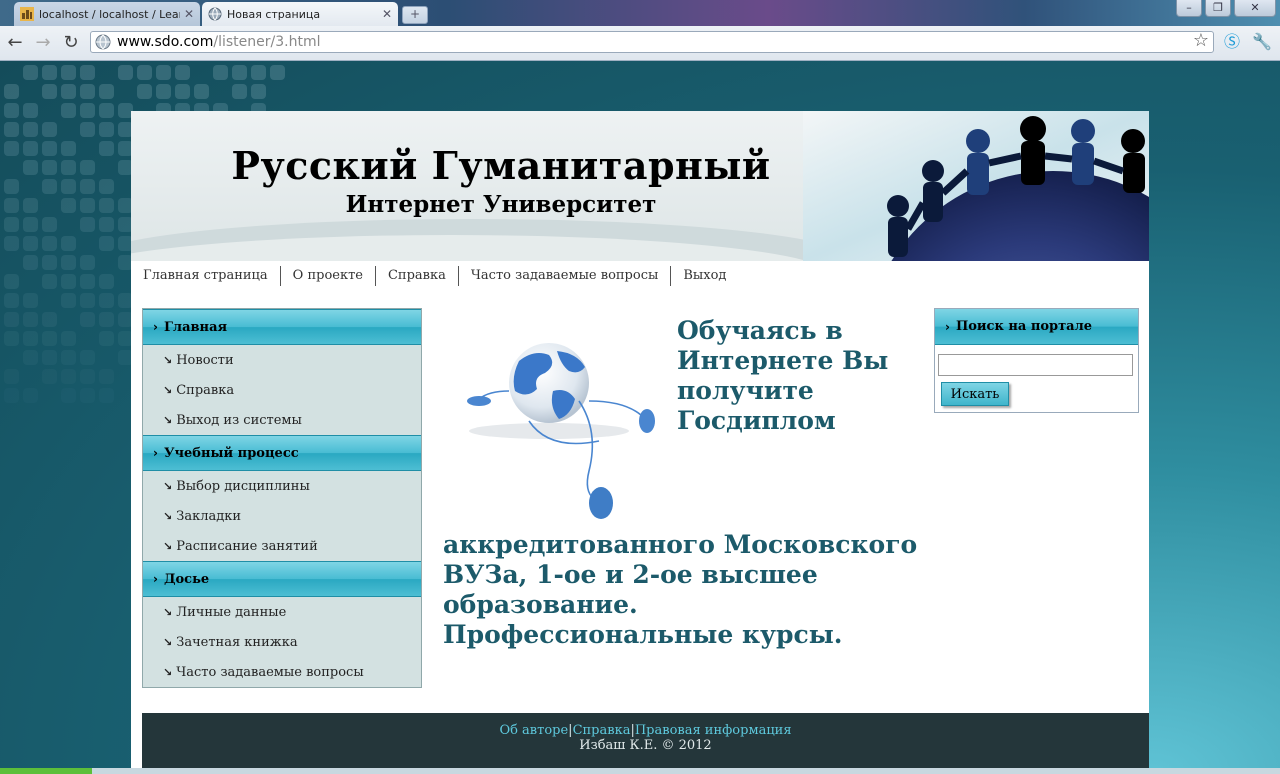  I want to click on url-path: /listener/3.html, so click(267, 42).